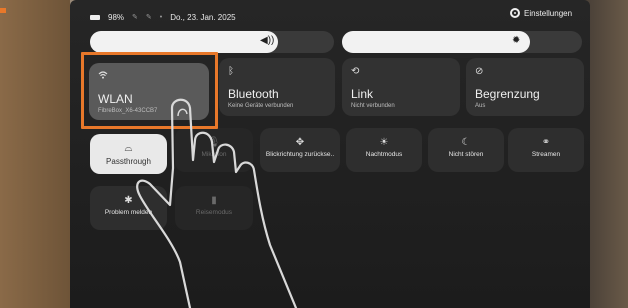 The width and height of the screenshot is (628, 308). I want to click on tile-bluetooth: ᛒ Bluetooth Keine Geräte verbunden, so click(277, 87).